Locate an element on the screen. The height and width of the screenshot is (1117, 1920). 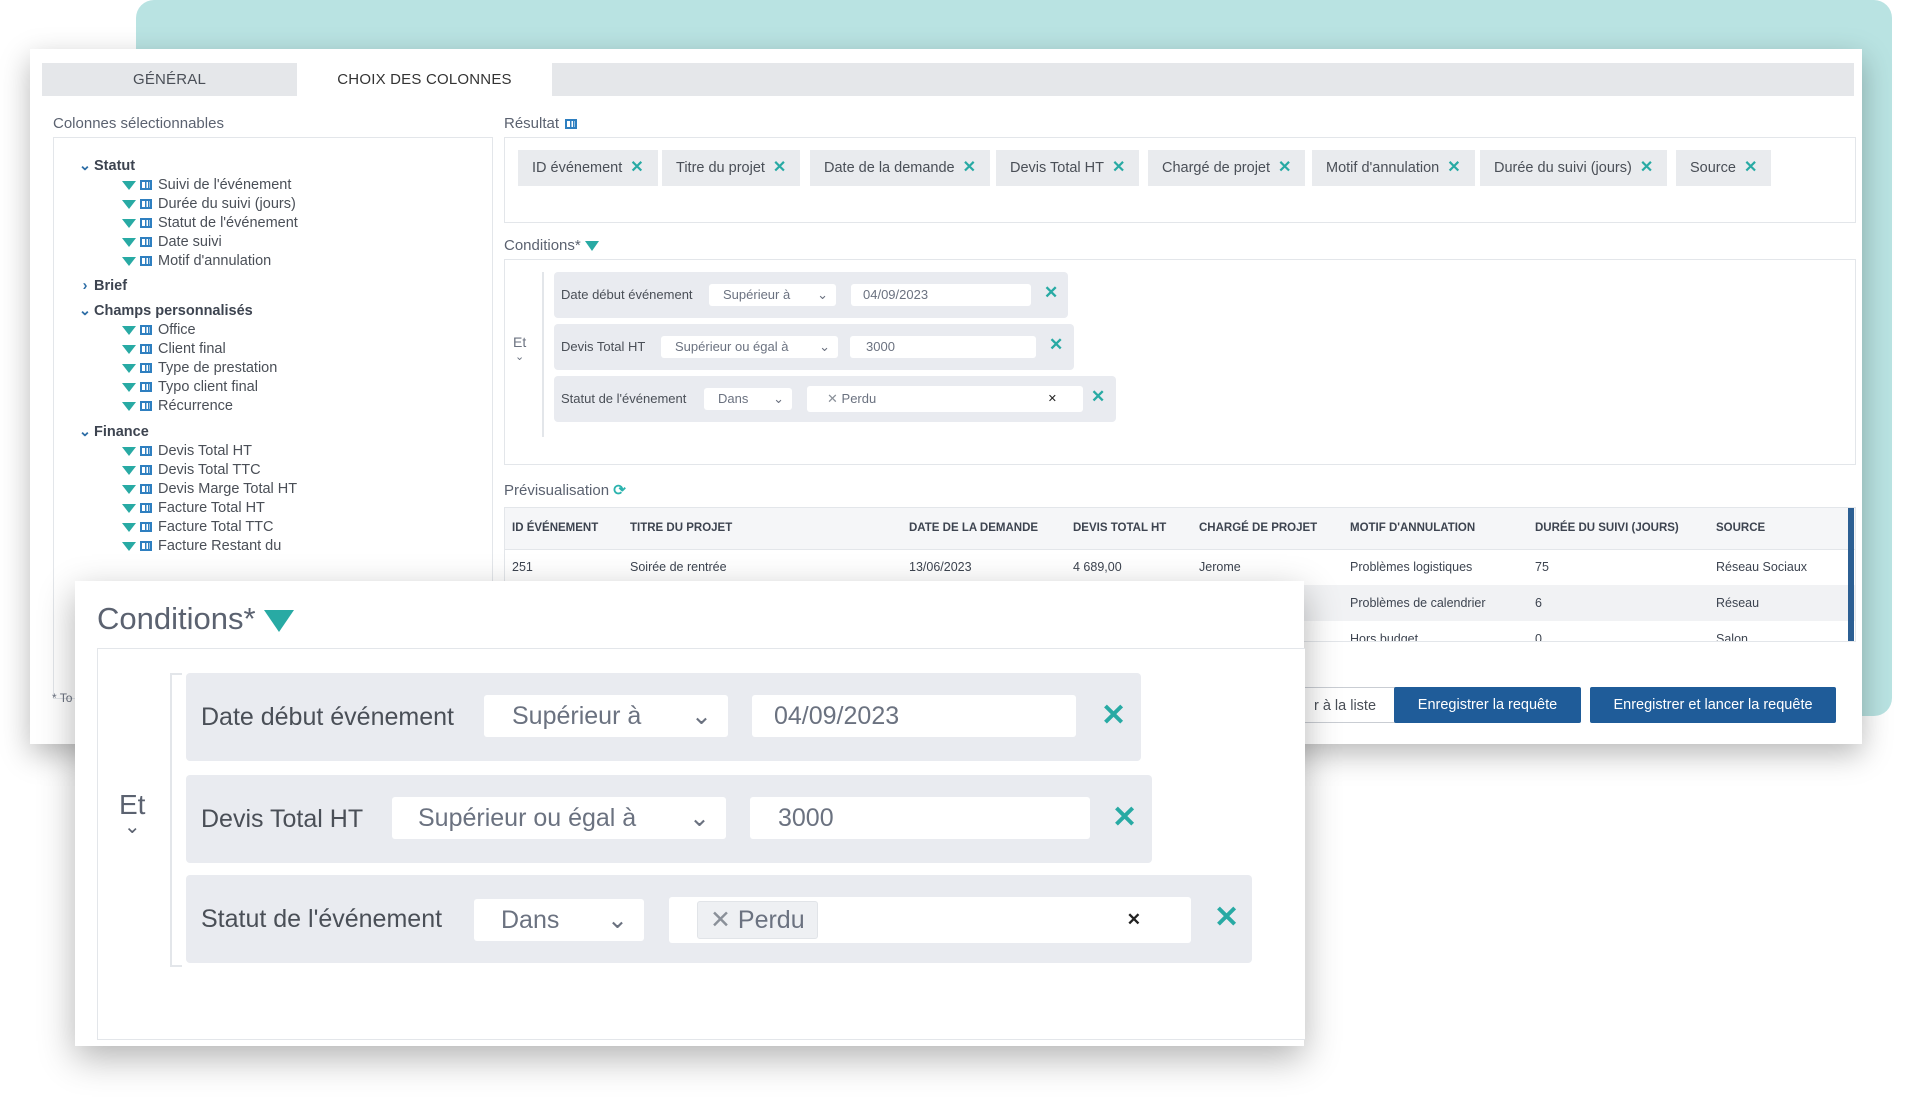
tree-item: Récurrence is located at coordinates (177, 406).